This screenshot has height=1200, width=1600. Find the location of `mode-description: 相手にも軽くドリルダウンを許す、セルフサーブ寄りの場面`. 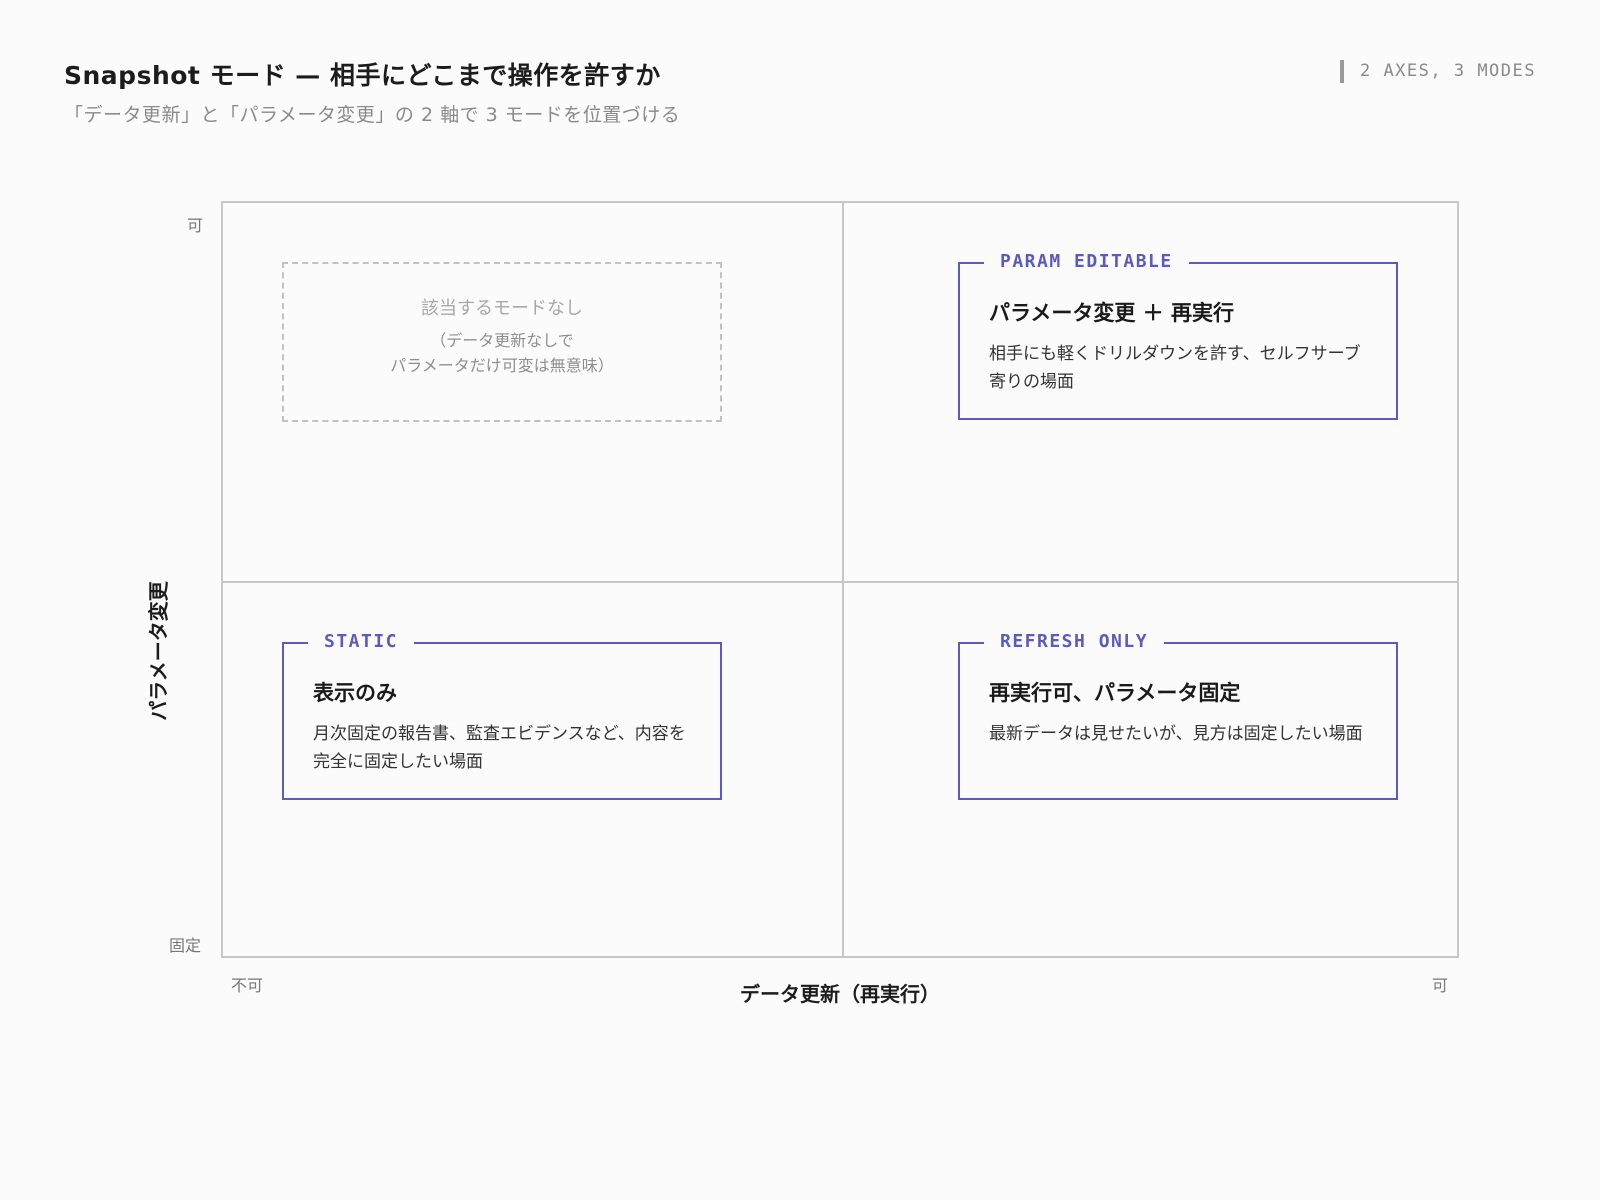

mode-description: 相手にも軽くドリルダウンを許す、セルフサーブ寄りの場面 is located at coordinates (1175, 368).